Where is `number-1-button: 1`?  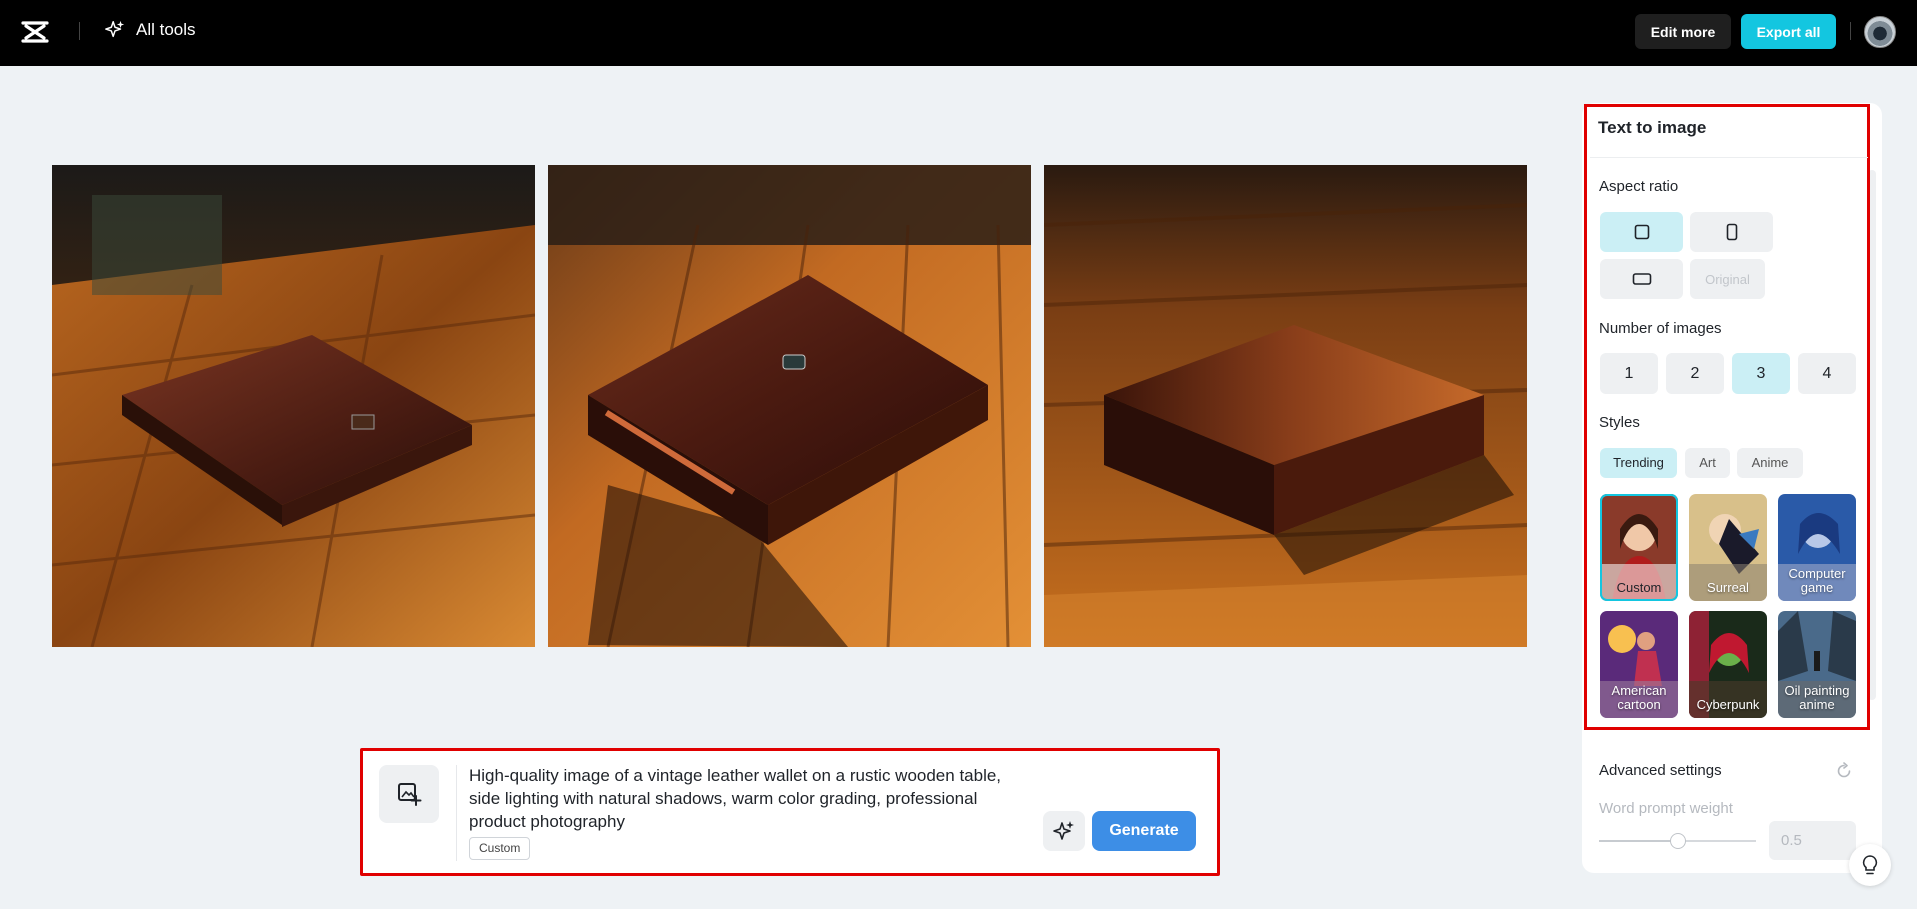
number-1-button: 1 is located at coordinates (1629, 373).